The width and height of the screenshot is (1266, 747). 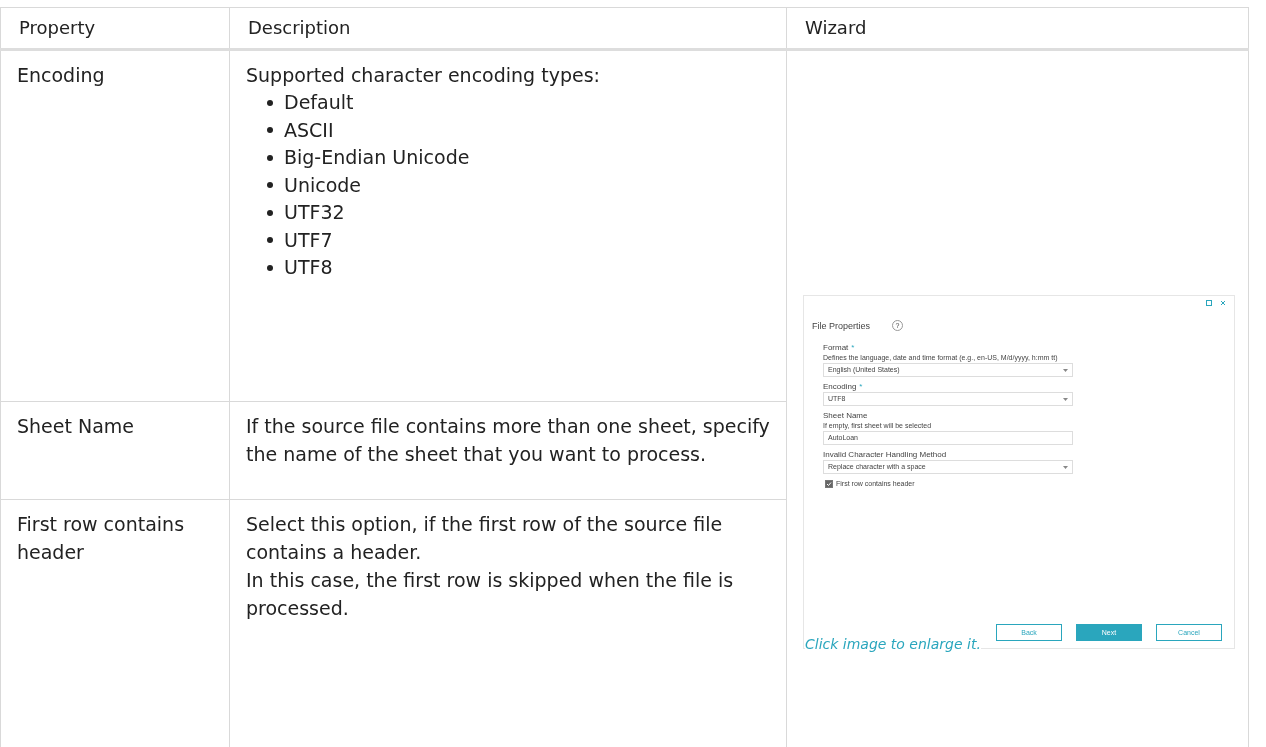 I want to click on list-item: UTF32, so click(x=314, y=212).